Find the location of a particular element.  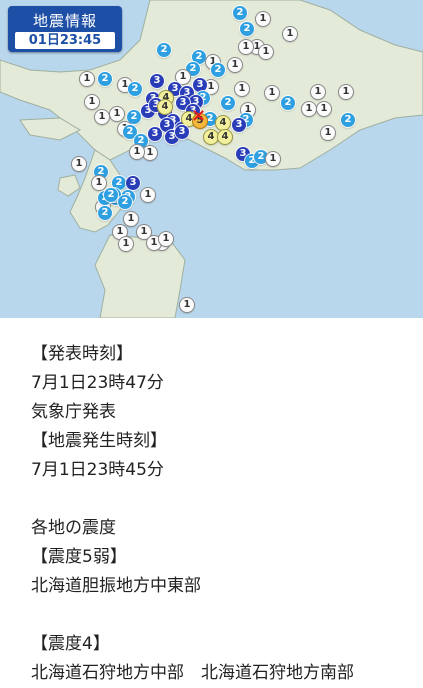

bulletin-header: 地震情報 01日23:45 is located at coordinates (65, 29).